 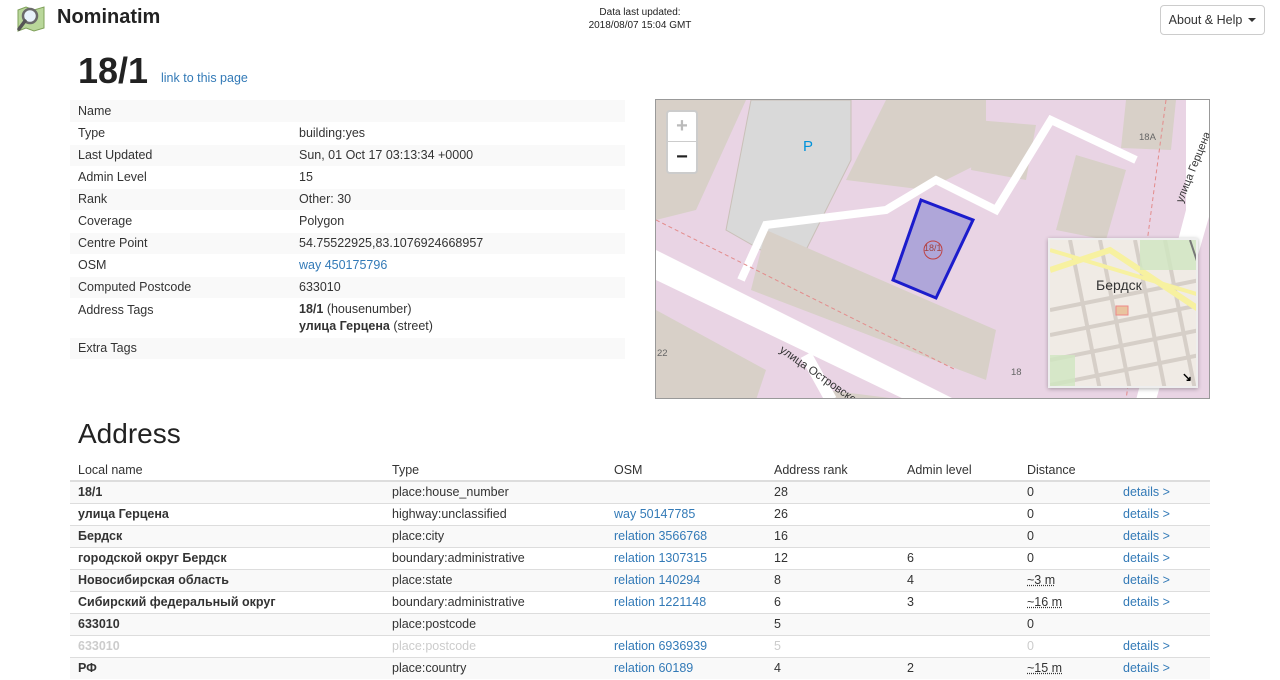 I want to click on address-osm-link: relation 3566768, so click(x=660, y=536).